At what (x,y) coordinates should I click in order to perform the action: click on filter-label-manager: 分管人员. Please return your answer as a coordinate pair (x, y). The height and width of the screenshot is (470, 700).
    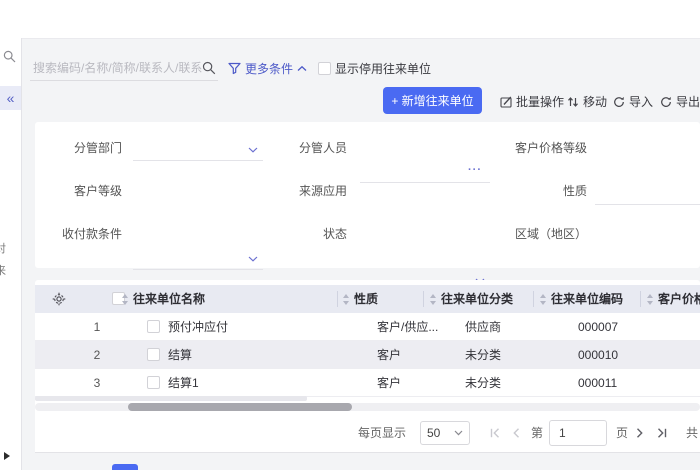
    Looking at the image, I should click on (322, 148).